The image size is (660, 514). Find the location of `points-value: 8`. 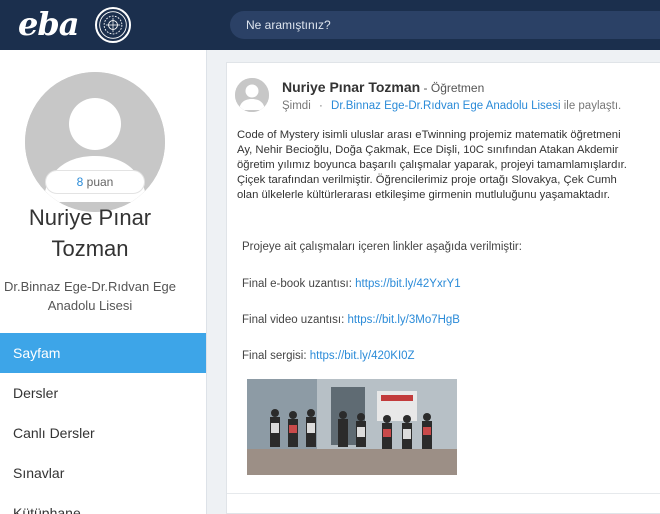

points-value: 8 is located at coordinates (80, 182).